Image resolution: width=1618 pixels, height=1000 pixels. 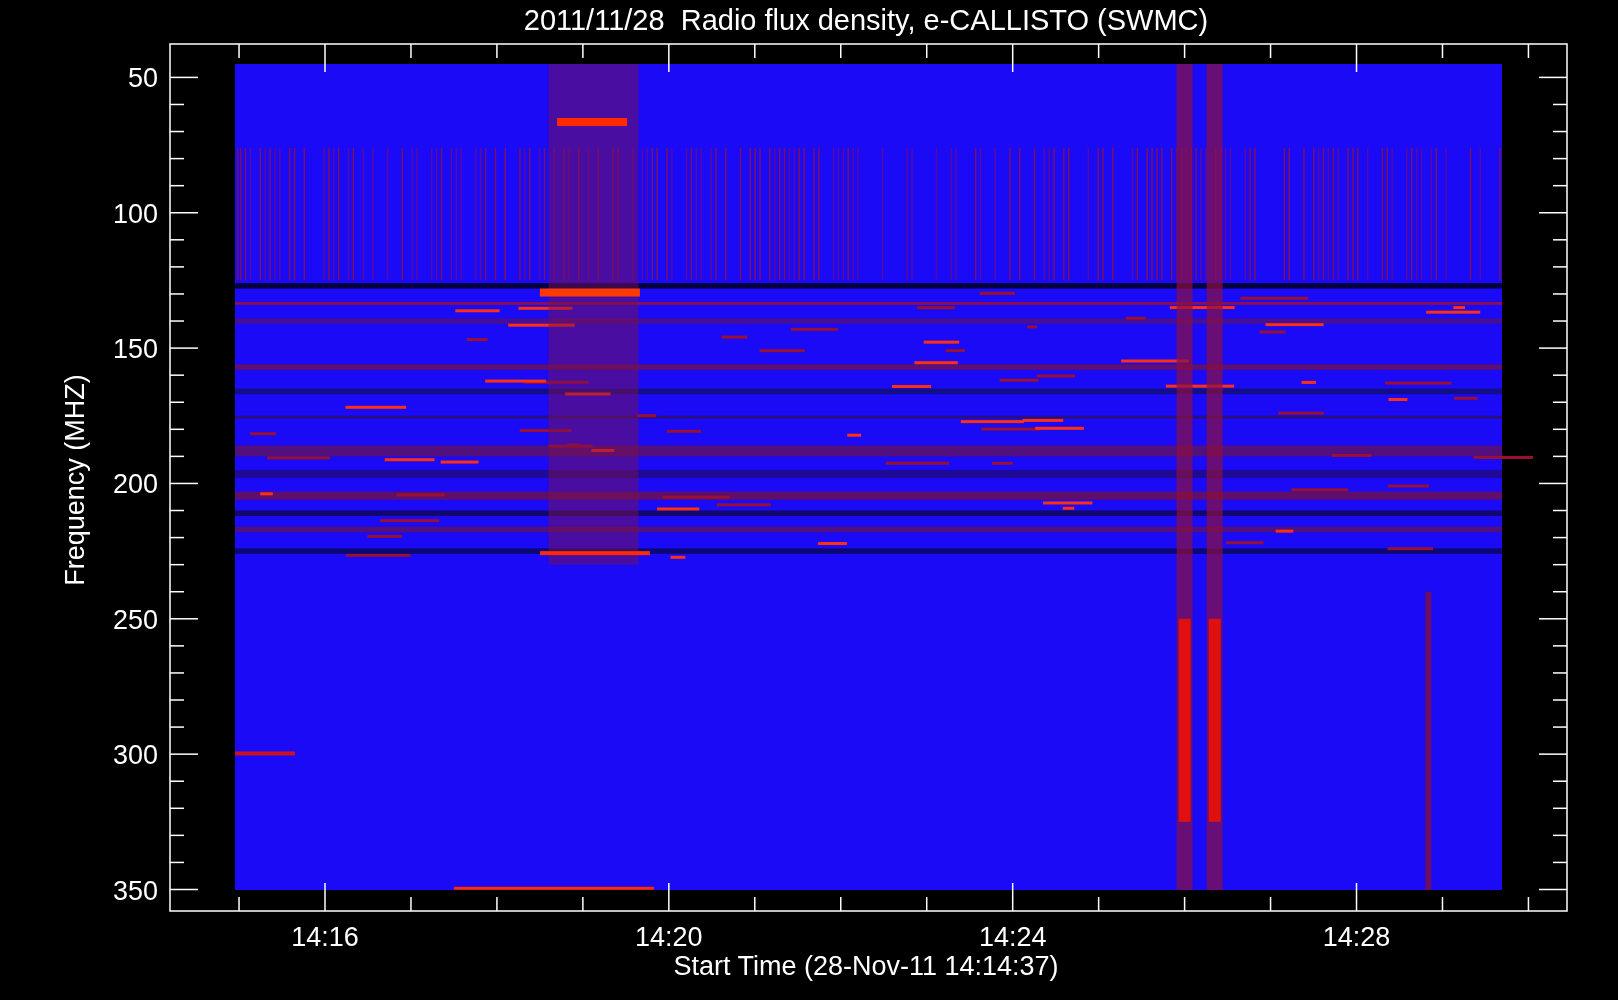 I want to click on x-tick-label: 14:28, so click(x=1356, y=937).